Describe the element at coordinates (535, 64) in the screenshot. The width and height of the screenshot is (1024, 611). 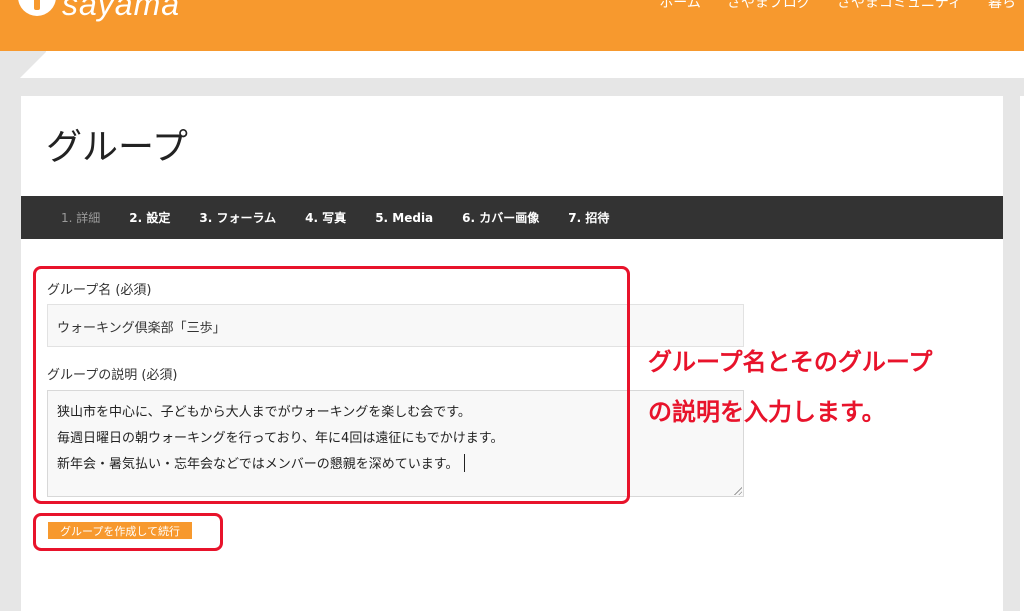
I see `subheader-strip-white` at that location.